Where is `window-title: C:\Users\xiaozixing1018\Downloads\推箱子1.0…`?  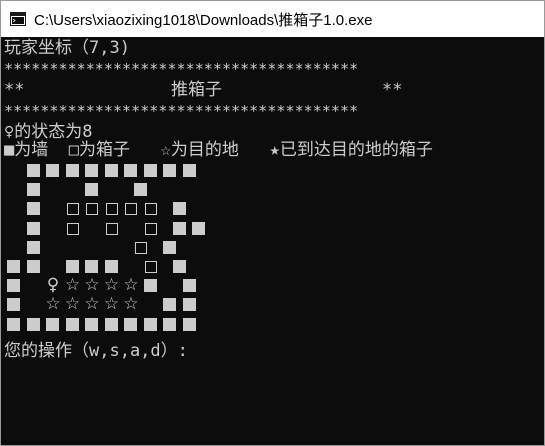 window-title: C:\Users\xiaozixing1018\Downloads\推箱子1.0… is located at coordinates (203, 20).